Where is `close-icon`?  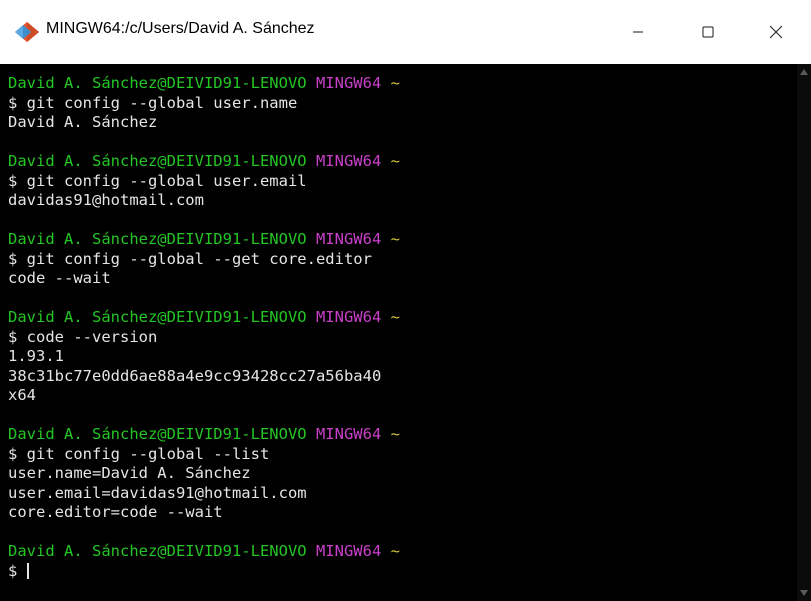
close-icon is located at coordinates (776, 32).